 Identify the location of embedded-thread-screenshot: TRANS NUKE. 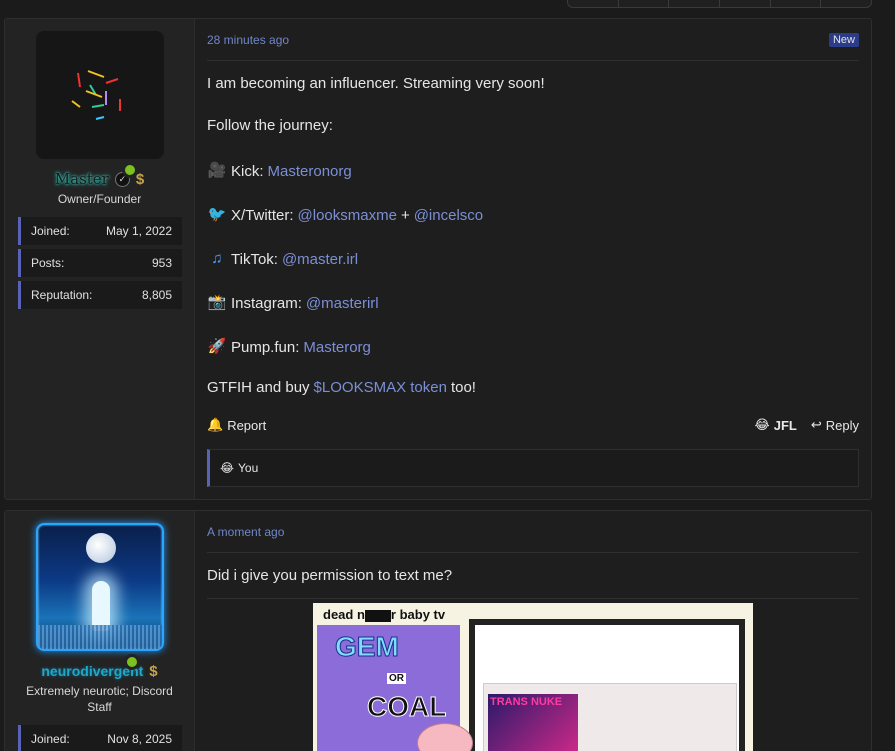
(610, 717).